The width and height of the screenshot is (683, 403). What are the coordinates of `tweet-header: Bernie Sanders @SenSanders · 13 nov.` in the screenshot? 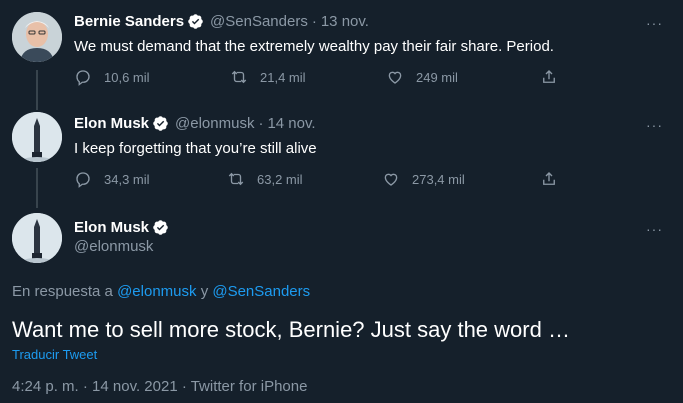 It's located at (221, 21).